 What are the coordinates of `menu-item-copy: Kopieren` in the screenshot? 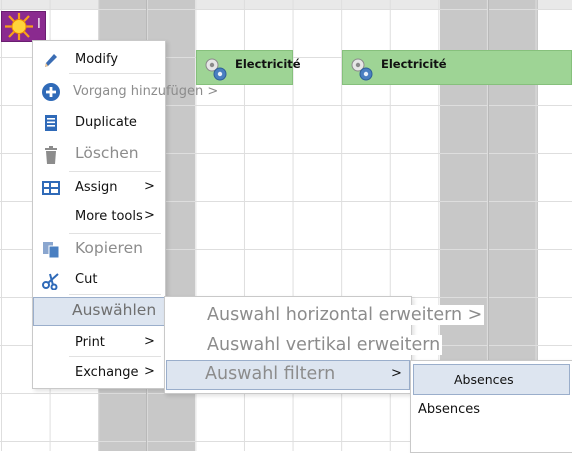 It's located at (99, 249).